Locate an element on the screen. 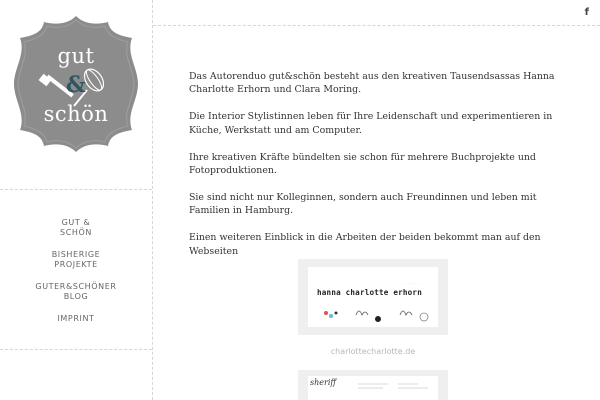 The image size is (600, 400). nav-item-imprint: IMPRINT is located at coordinates (76, 319).